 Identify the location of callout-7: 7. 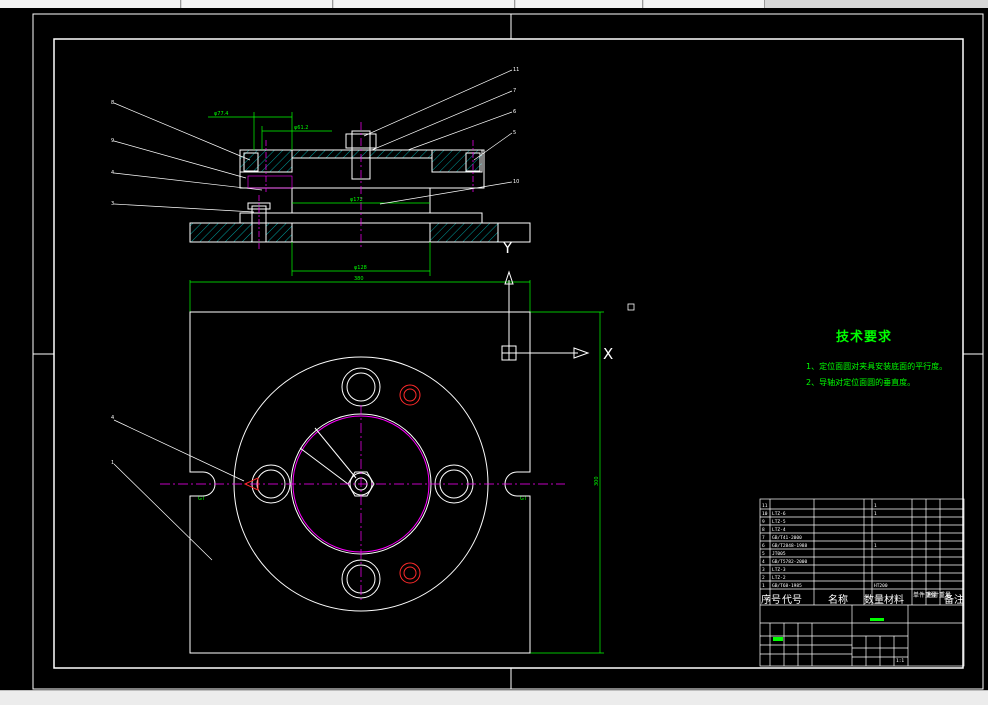
(514, 91).